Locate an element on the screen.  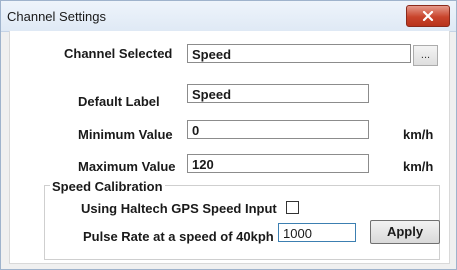
pulse-rate-field: 1000 is located at coordinates (317, 232).